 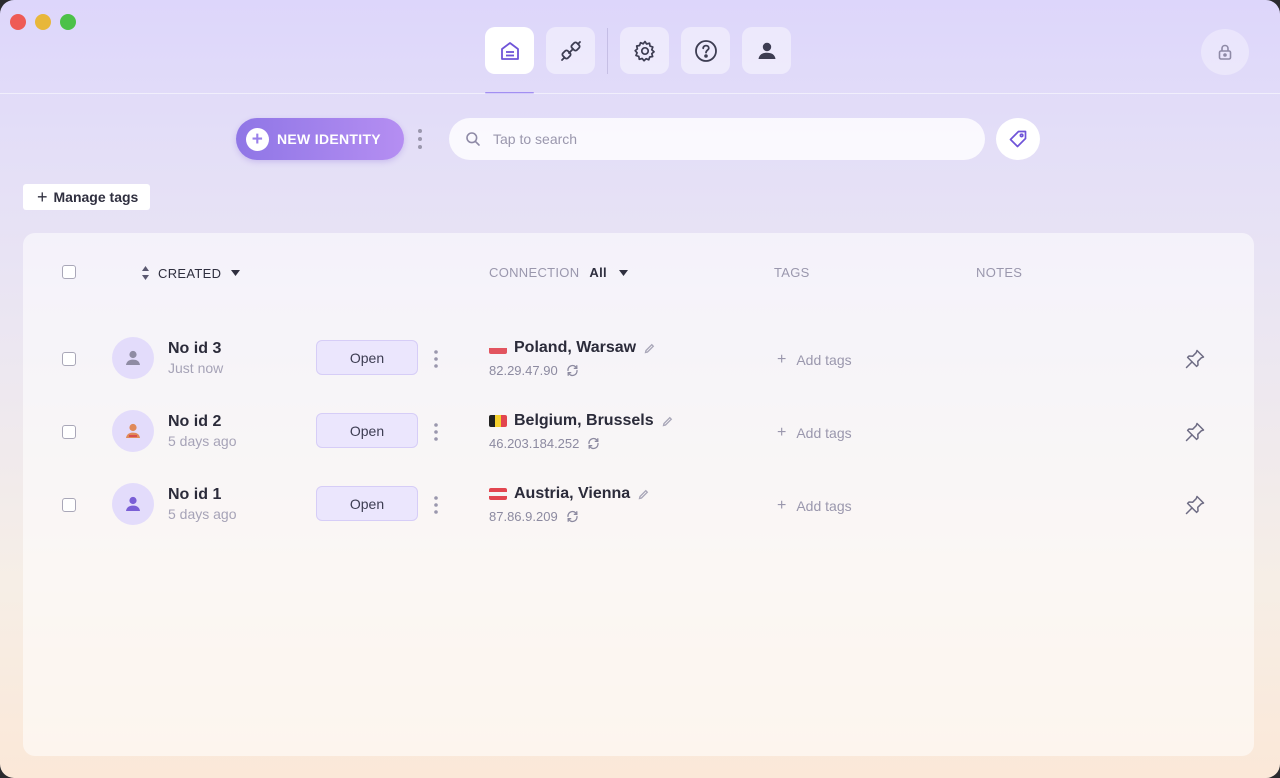 I want to click on new-identity-button: + NEW IDENTITY, so click(x=320, y=139).